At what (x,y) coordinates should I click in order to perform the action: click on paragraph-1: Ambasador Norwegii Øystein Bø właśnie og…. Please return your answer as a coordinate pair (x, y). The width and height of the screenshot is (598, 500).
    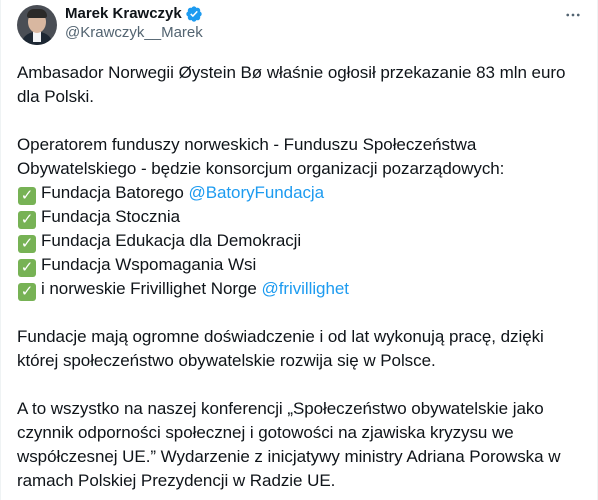
    Looking at the image, I should click on (291, 84).